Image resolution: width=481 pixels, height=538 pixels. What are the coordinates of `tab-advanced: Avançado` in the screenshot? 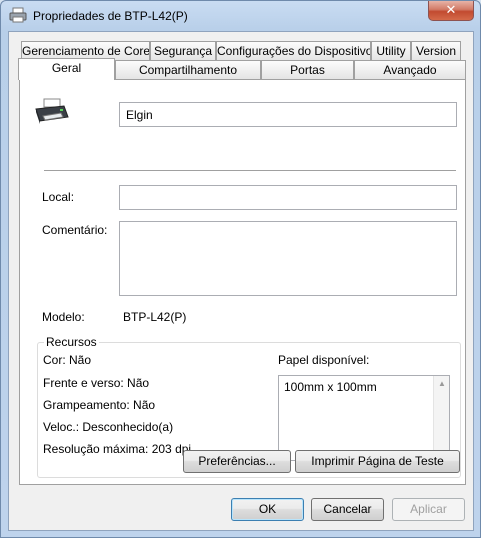 It's located at (410, 70).